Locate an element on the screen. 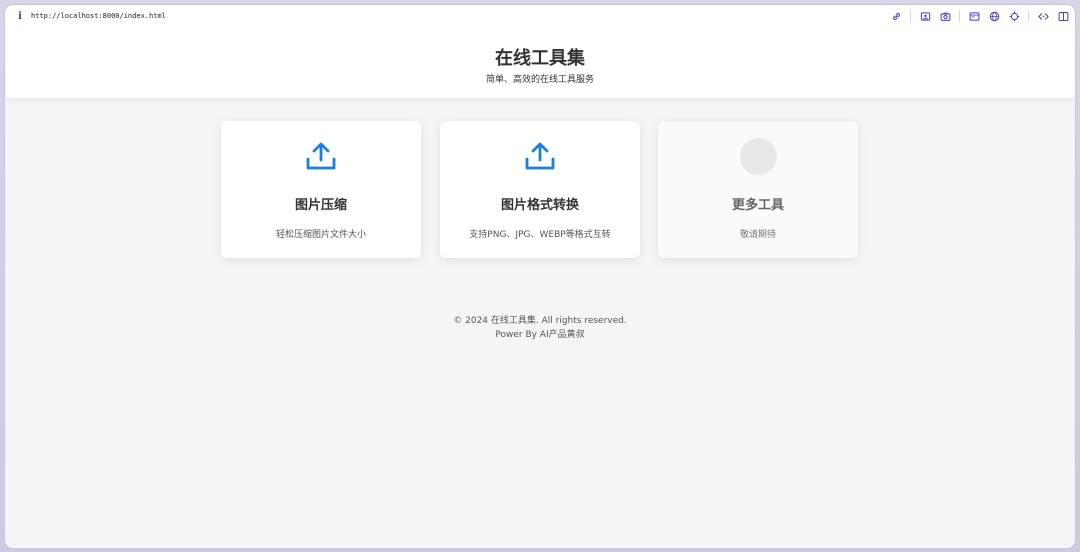  card-description: 支持PNG、JPG、WEBP等格式互转 is located at coordinates (540, 235).